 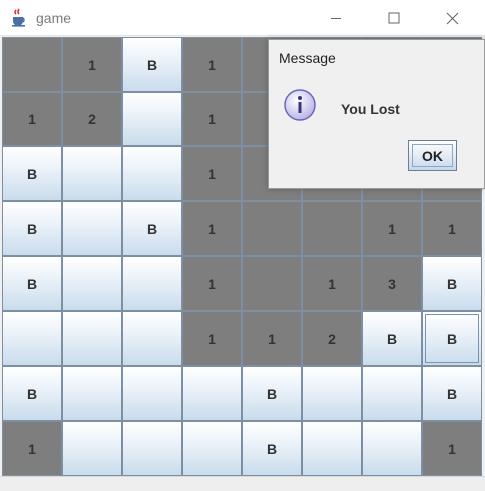 I want to click on cell-r6-c4: 1, so click(x=212, y=338).